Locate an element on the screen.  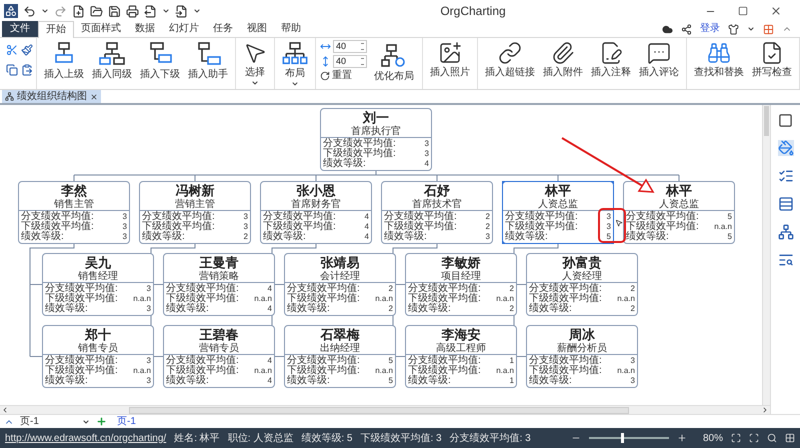
org-node: 林平 人资总监 分支绩效平均值: 3 下级绩效平均值: 3 绩效等级: 5 is located at coordinates (558, 212).